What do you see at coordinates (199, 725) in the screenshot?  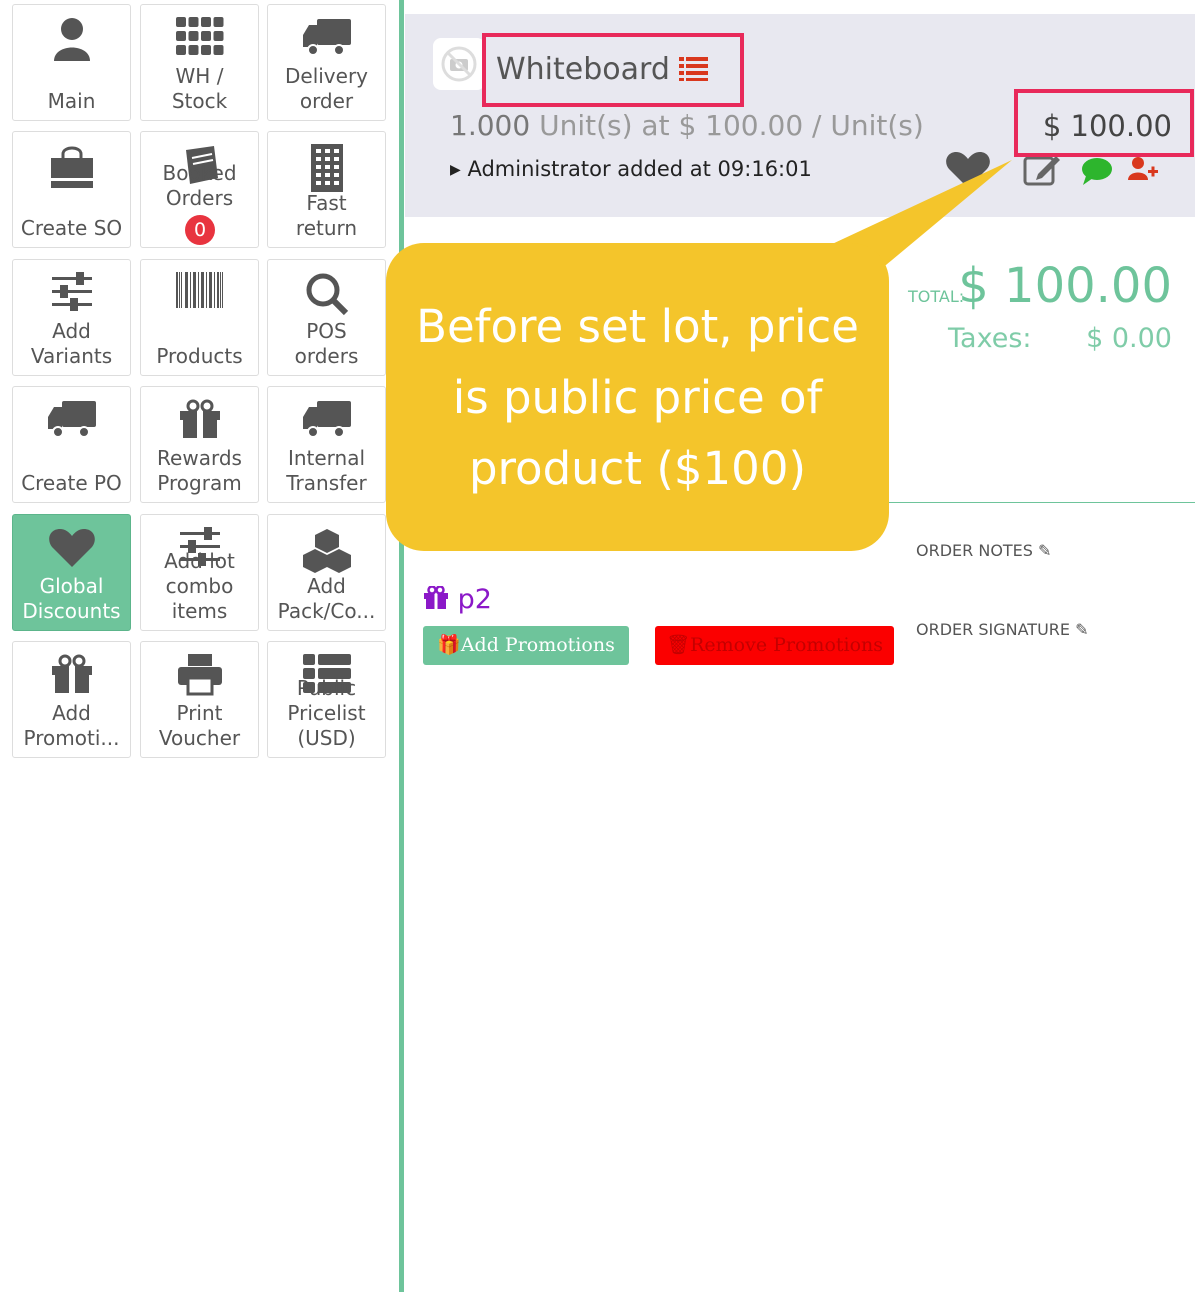 I see `tile-label: Print Voucher` at bounding box center [199, 725].